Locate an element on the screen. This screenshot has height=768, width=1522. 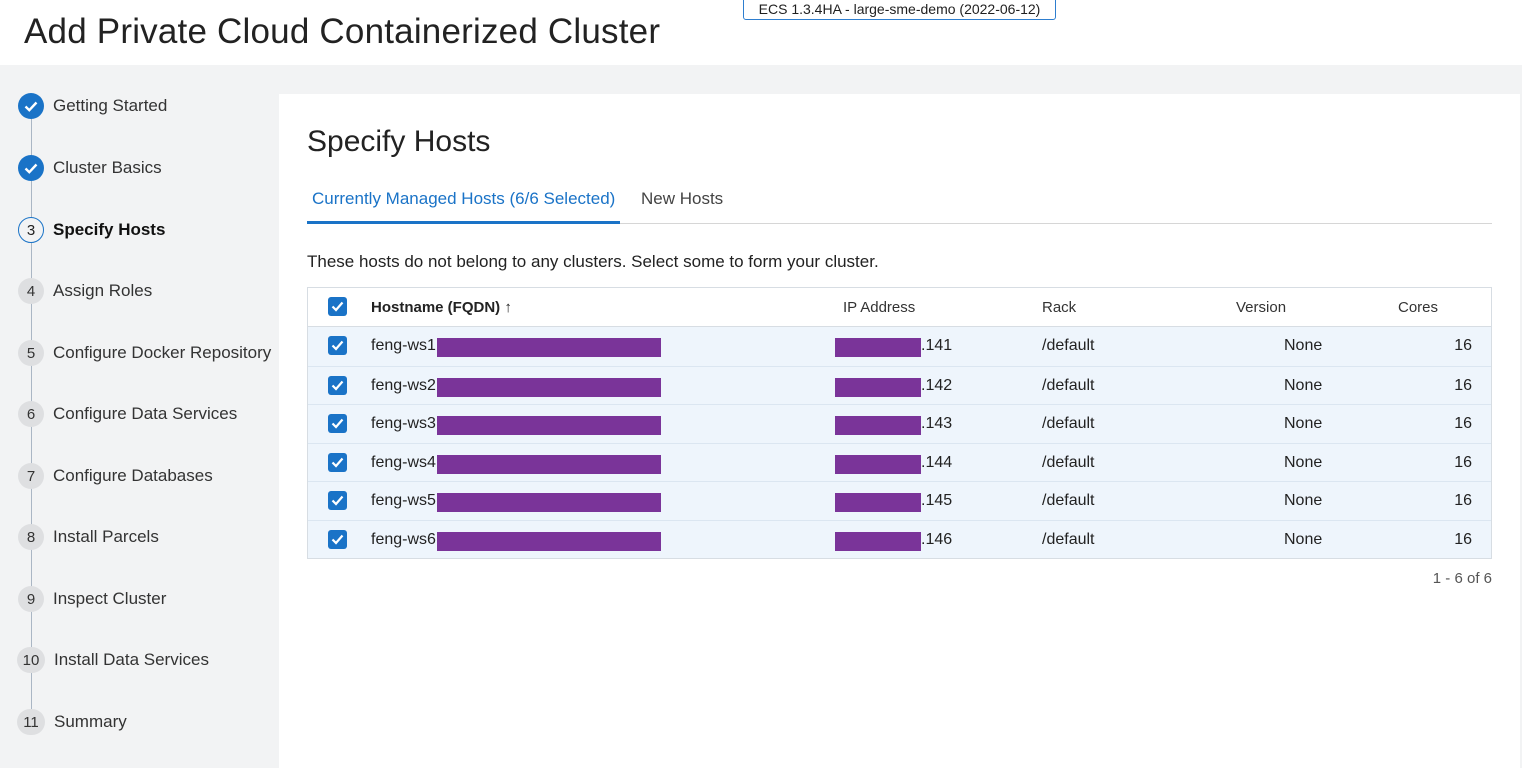
step-number: 5 is located at coordinates (31, 353).